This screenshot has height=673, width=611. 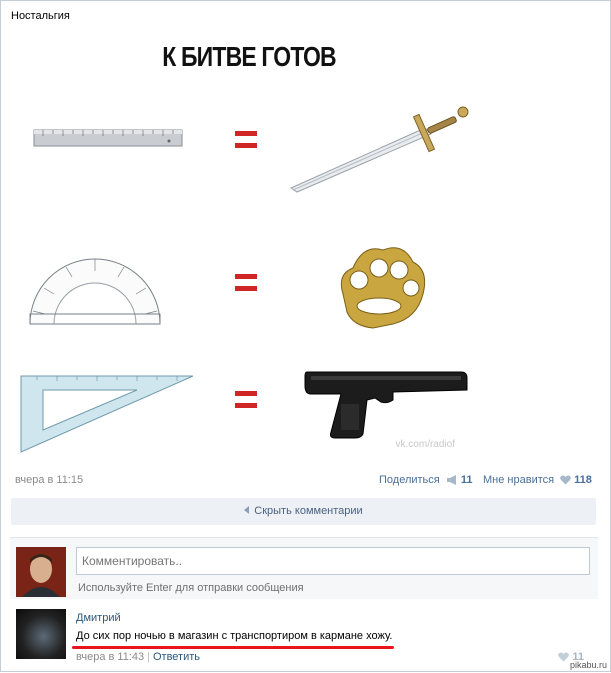 I want to click on like-button: Мне нравится 118, so click(x=537, y=480).